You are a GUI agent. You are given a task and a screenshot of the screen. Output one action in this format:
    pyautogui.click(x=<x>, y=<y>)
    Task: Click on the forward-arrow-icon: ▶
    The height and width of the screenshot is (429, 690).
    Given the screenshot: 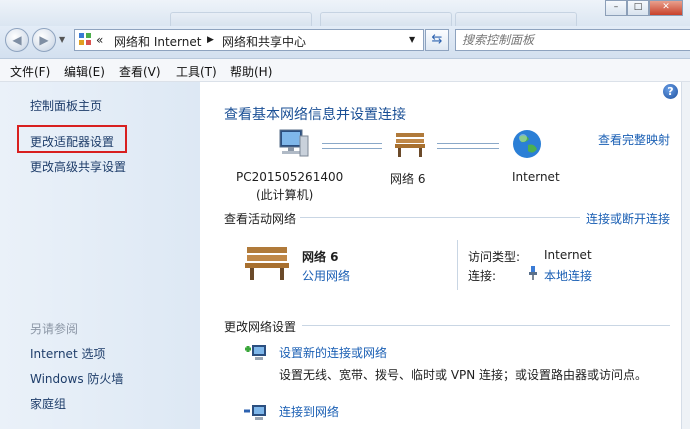 What is the action you would take?
    pyautogui.click(x=44, y=40)
    